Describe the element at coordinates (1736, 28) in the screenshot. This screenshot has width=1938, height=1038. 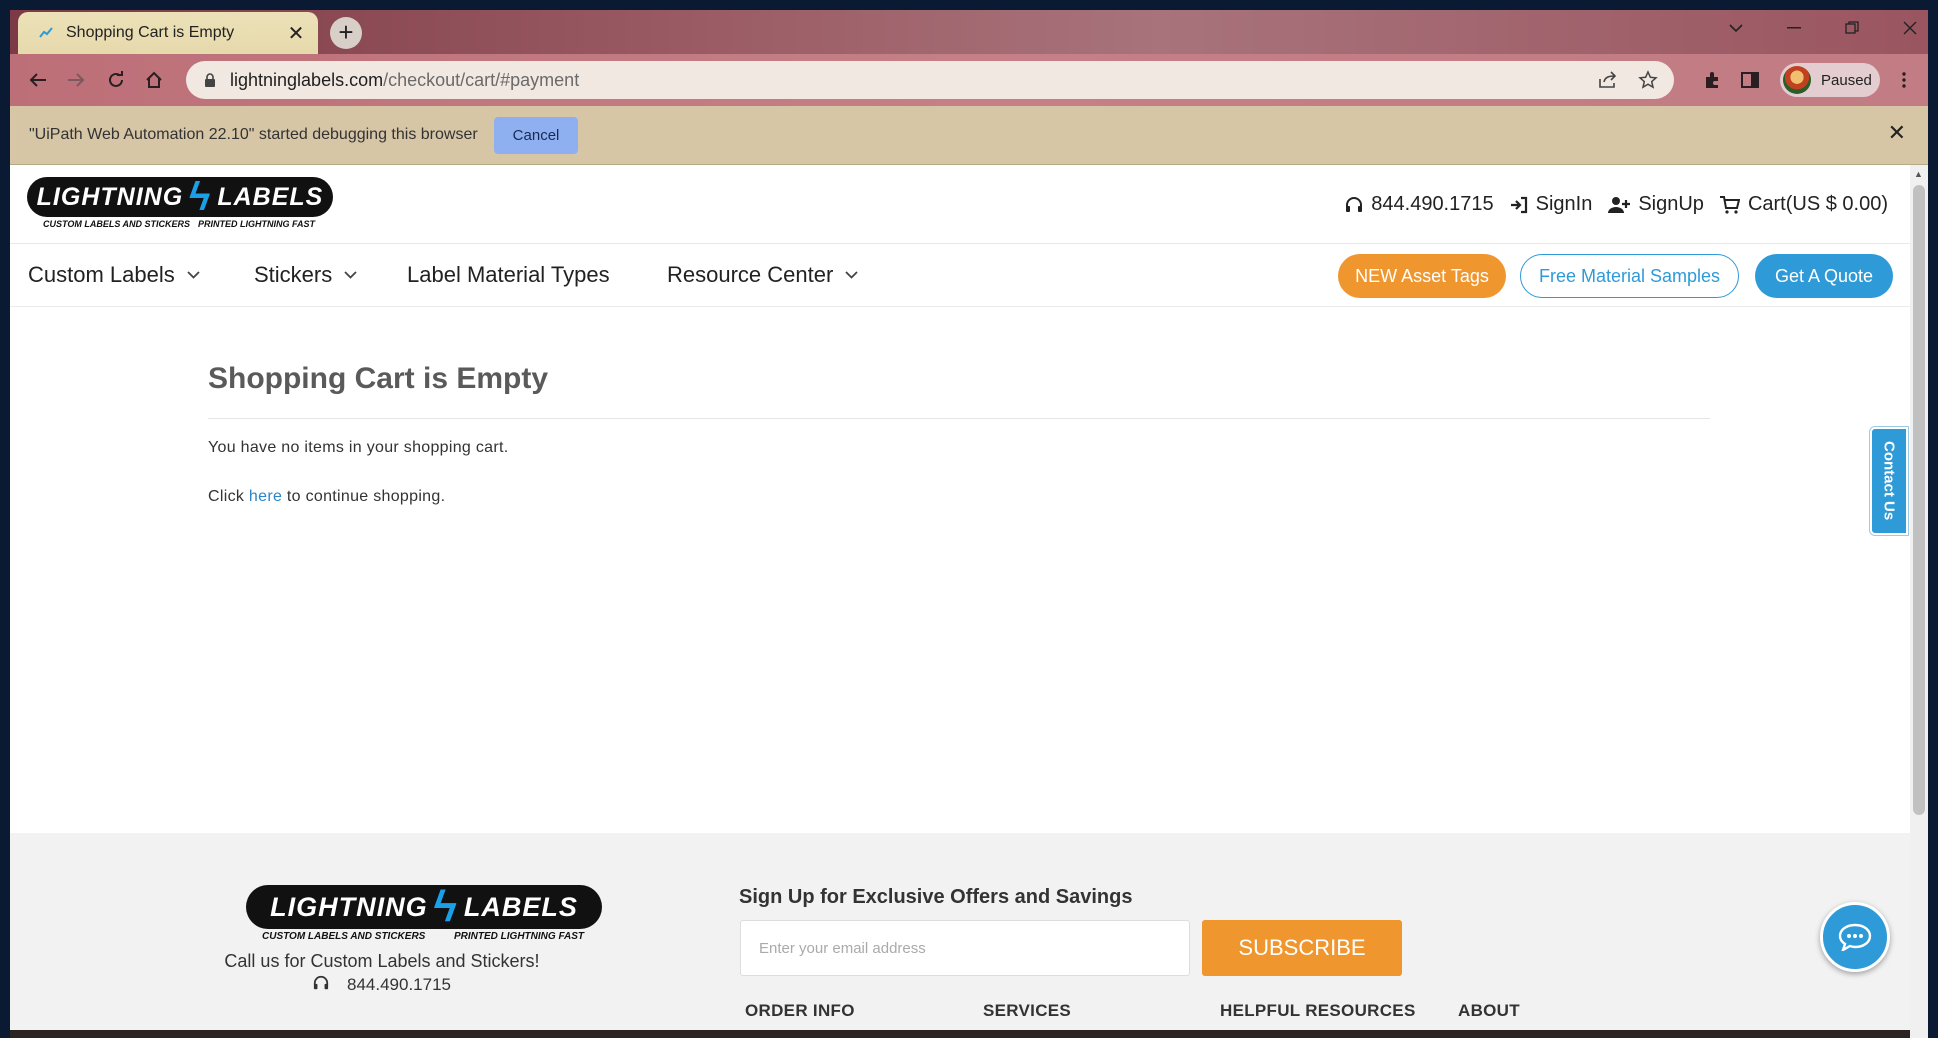
I see `tab-search-icon` at that location.